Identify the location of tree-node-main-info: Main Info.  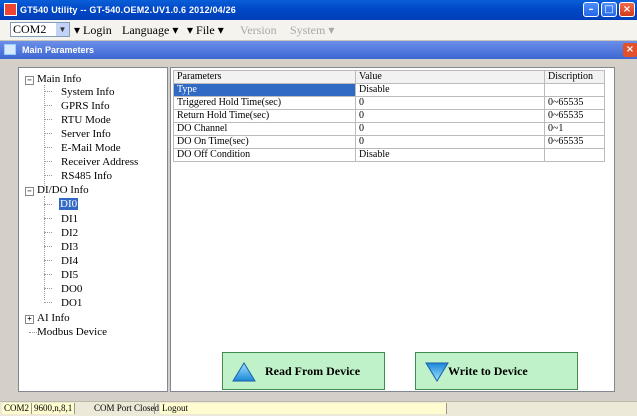
(59, 79).